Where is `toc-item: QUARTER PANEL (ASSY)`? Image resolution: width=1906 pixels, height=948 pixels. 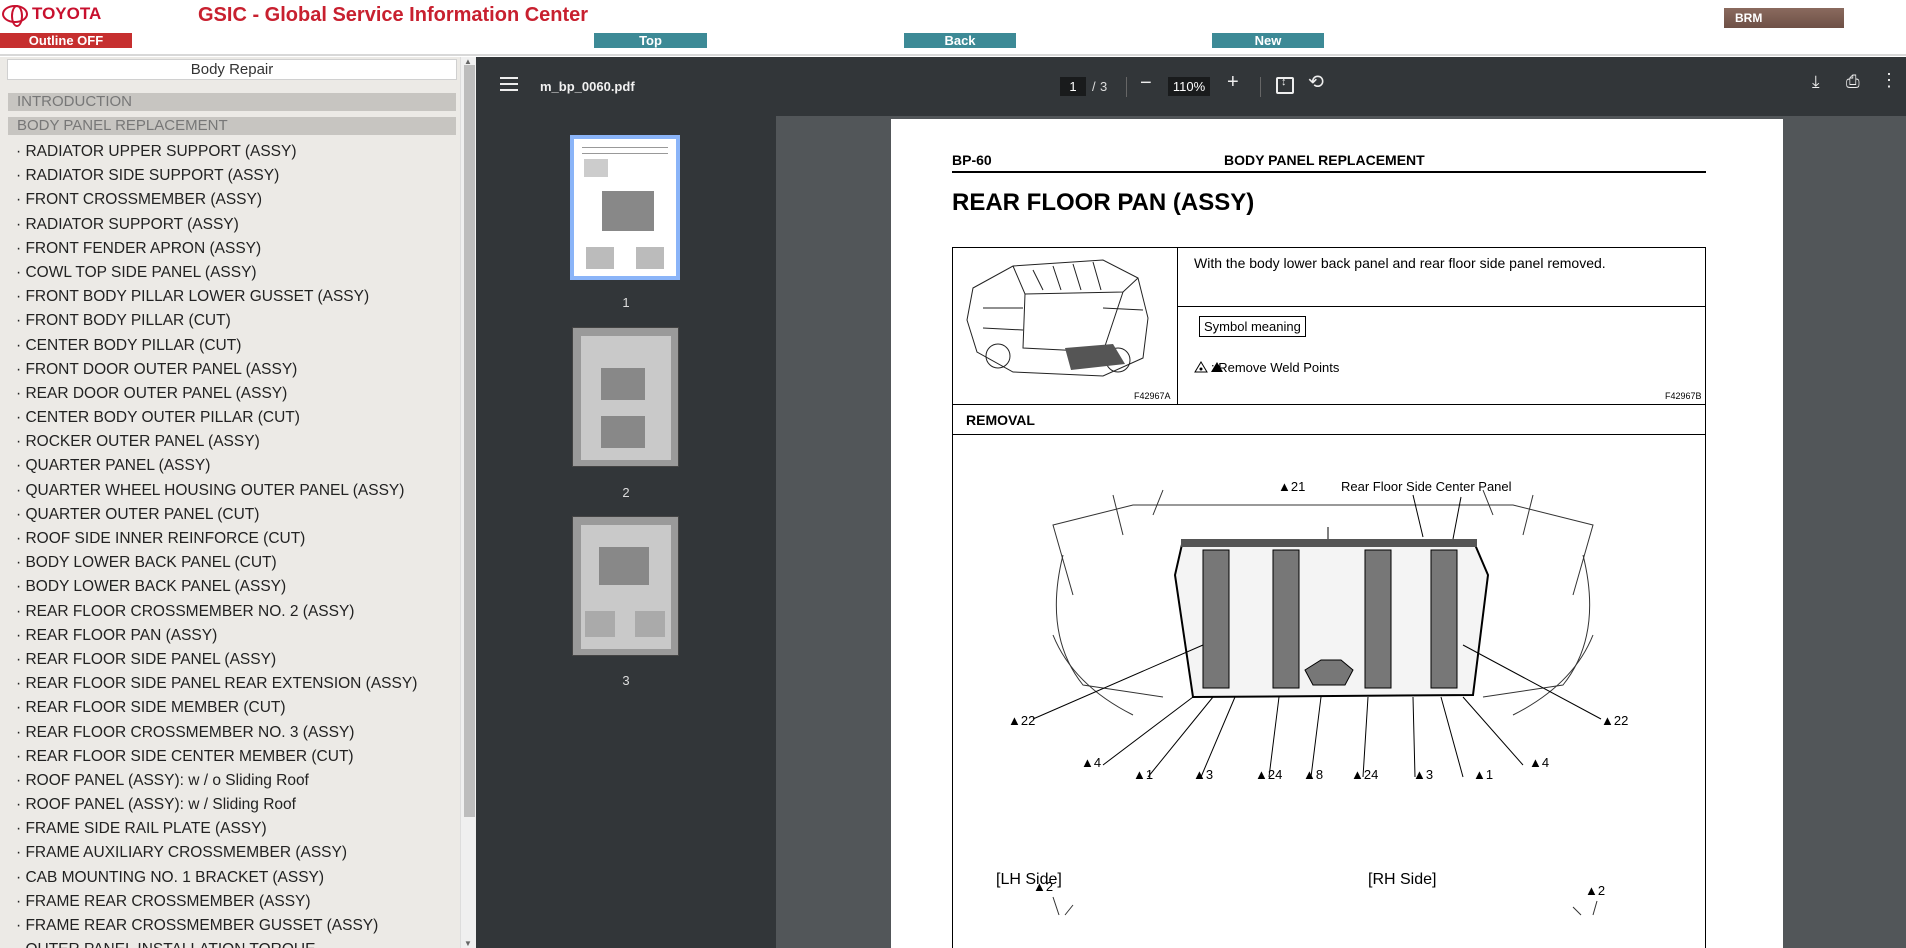 toc-item: QUARTER PANEL (ASSY) is located at coordinates (216, 468).